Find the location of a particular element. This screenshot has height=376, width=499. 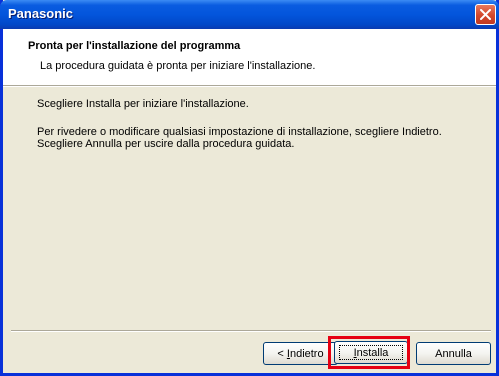

close-button is located at coordinates (485, 14).